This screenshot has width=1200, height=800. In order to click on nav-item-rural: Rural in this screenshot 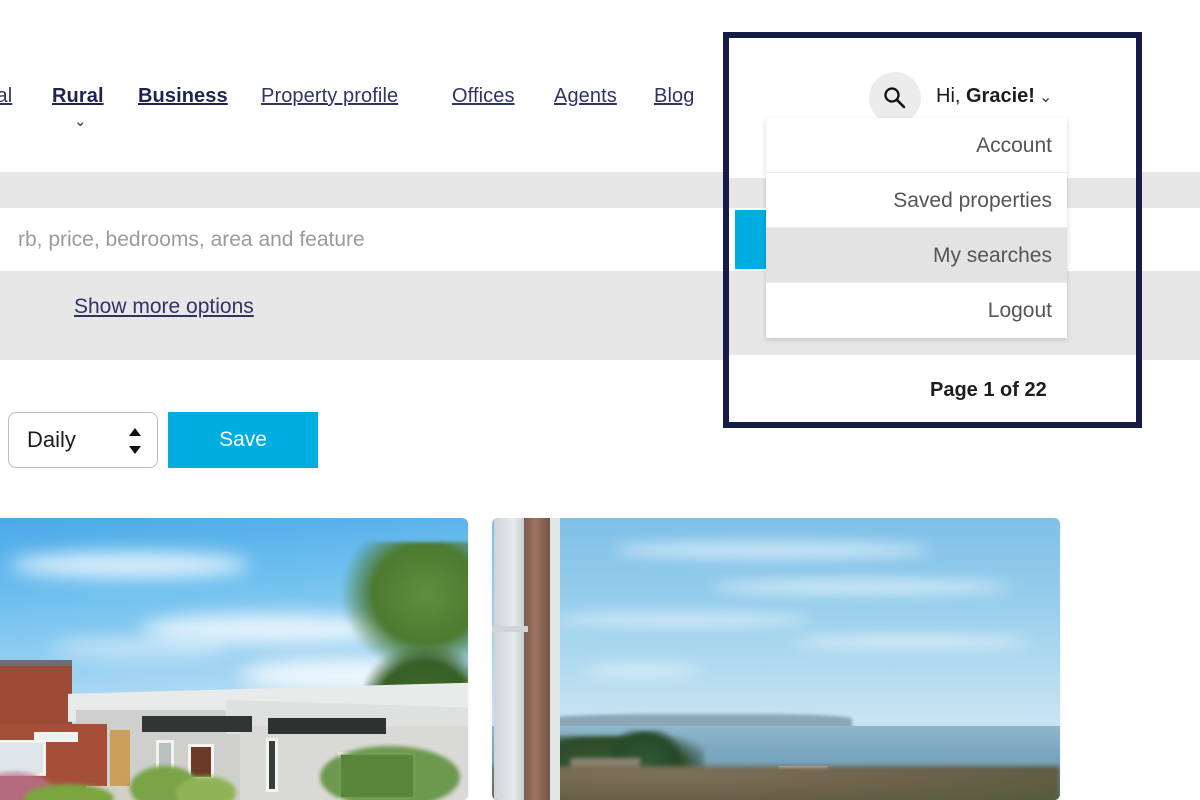, I will do `click(78, 96)`.